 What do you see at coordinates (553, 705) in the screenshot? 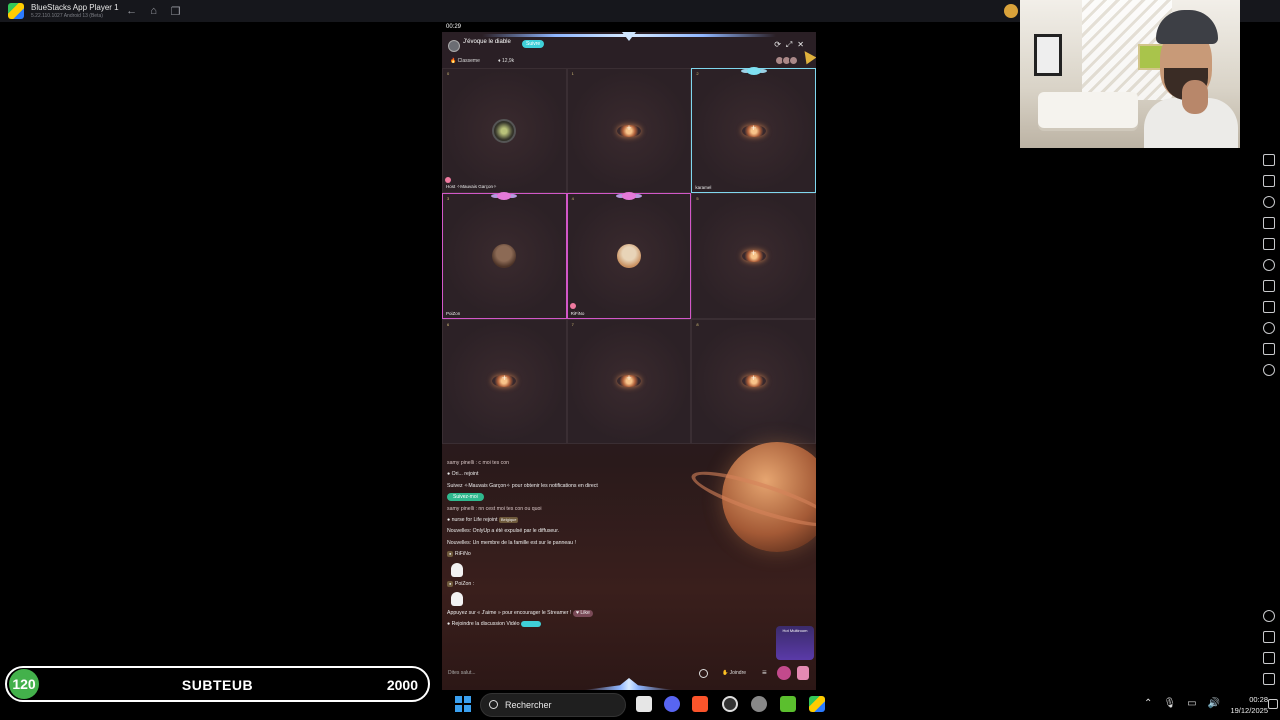
I see `taskbar-search: Rechercher` at bounding box center [553, 705].